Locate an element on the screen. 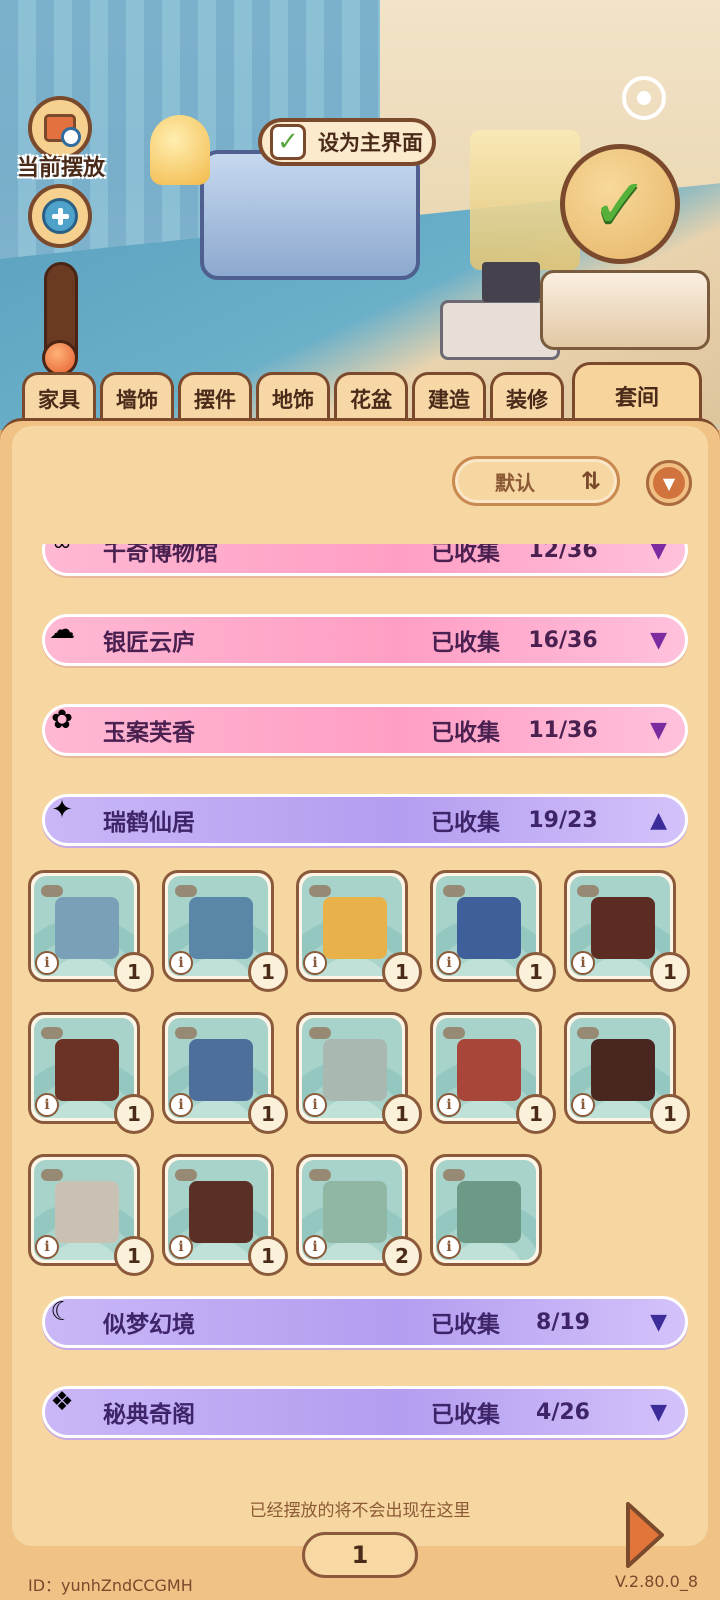 Image resolution: width=720 pixels, height=1600 pixels. suite-row: ☾ 似梦幻境 已收集 8/19 ▼ is located at coordinates (365, 1322).